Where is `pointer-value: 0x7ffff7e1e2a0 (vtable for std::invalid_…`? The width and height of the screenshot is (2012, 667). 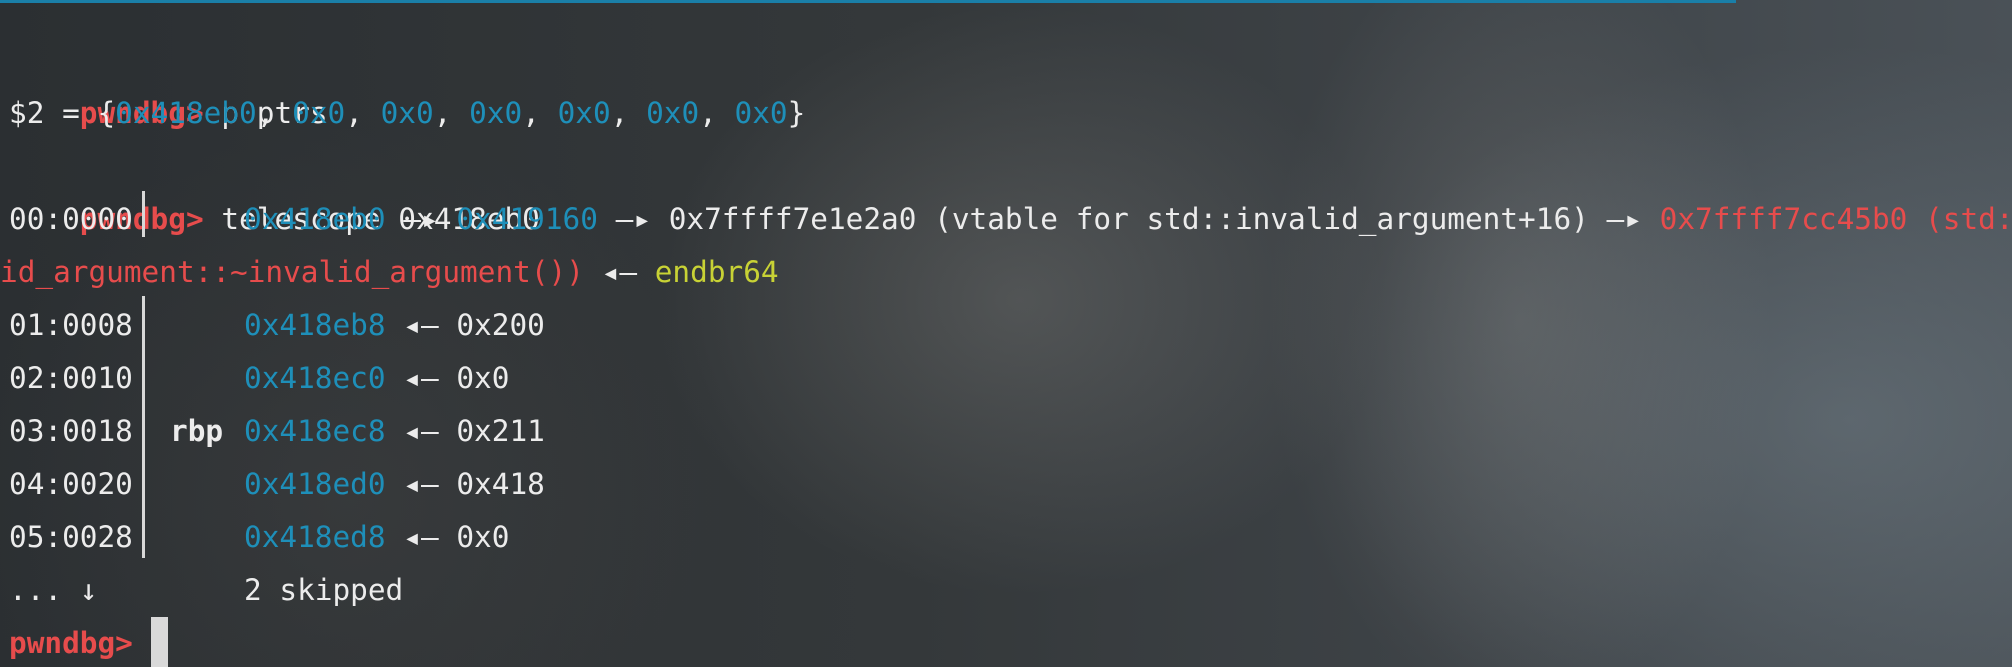
pointer-value: 0x7ffff7e1e2a0 (vtable for std::invalid_… is located at coordinates (1128, 219).